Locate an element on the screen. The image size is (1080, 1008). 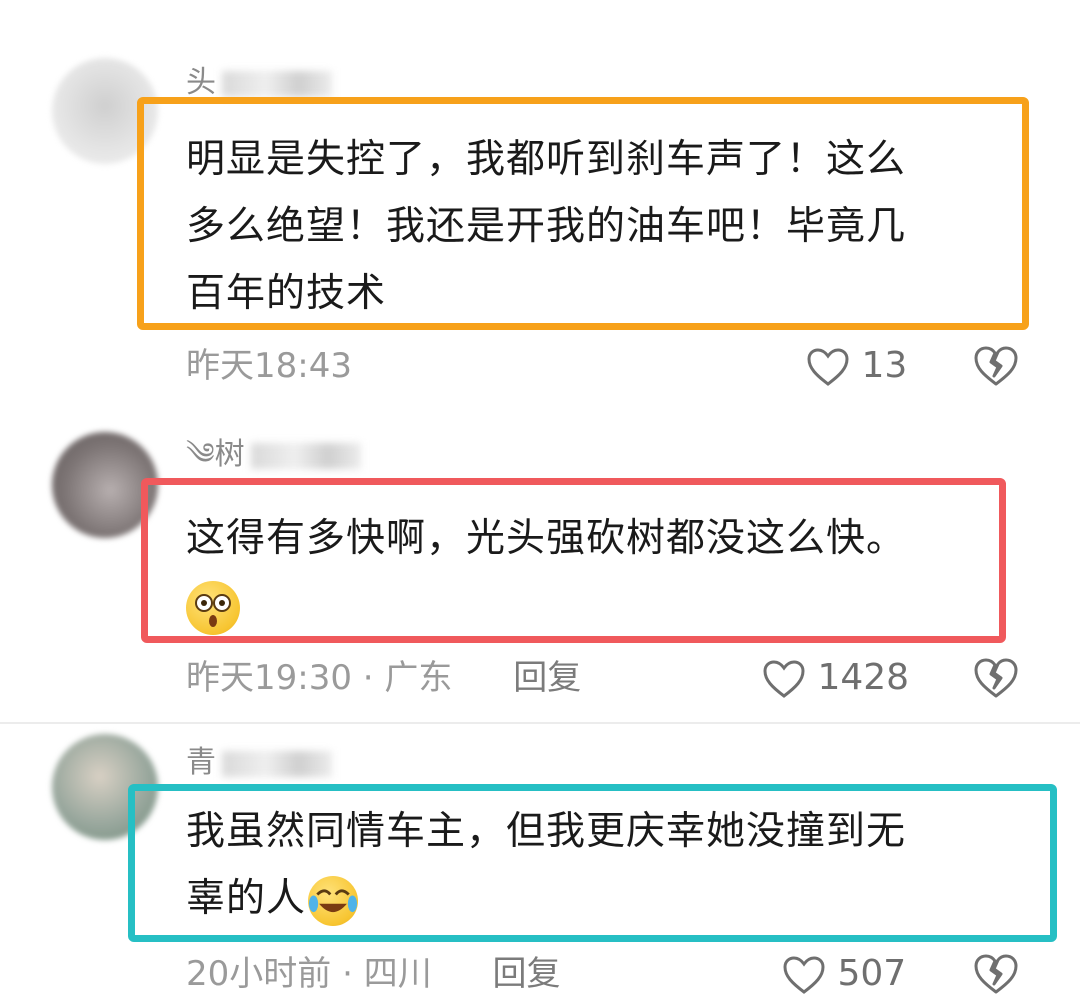
comment-line: 百年的技术 is located at coordinates (286, 293).